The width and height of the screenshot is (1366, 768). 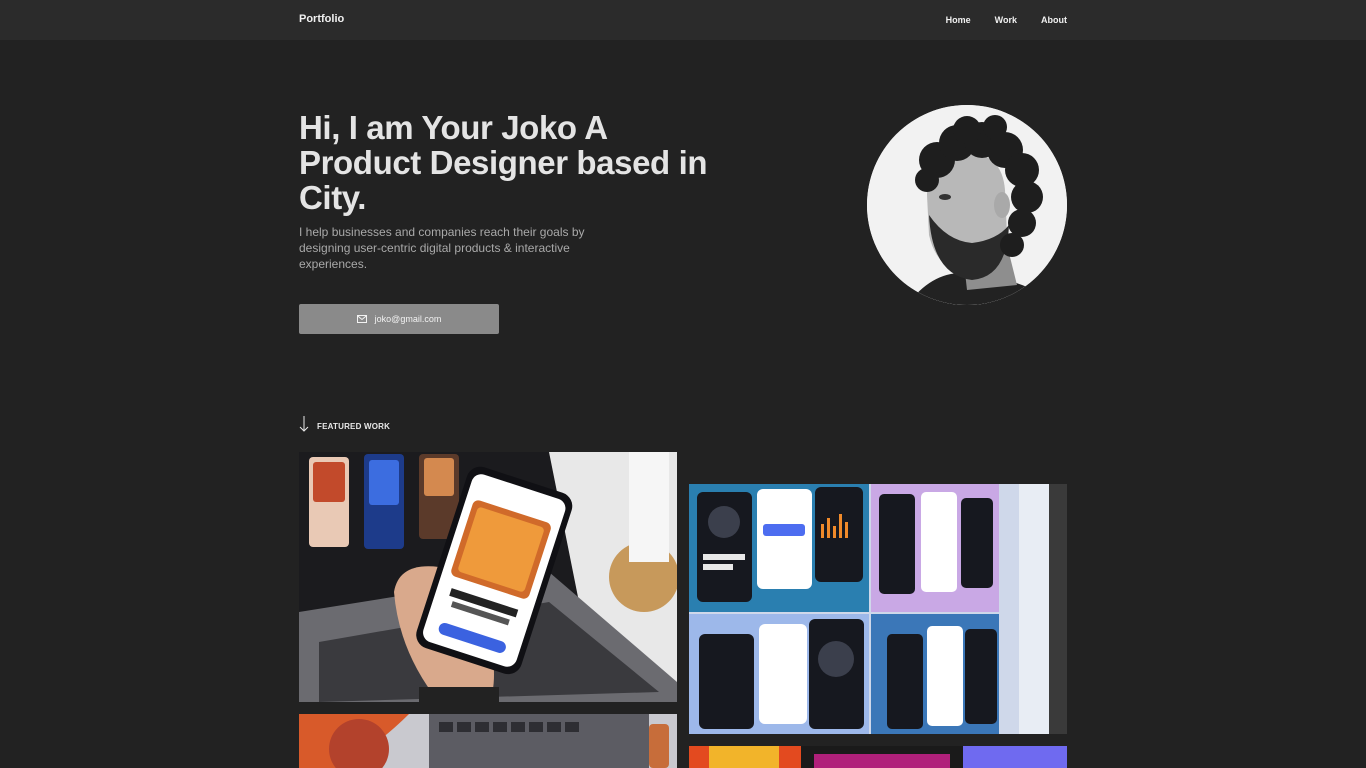 I want to click on featured-work-header: FEATURED WORK, so click(x=344, y=426).